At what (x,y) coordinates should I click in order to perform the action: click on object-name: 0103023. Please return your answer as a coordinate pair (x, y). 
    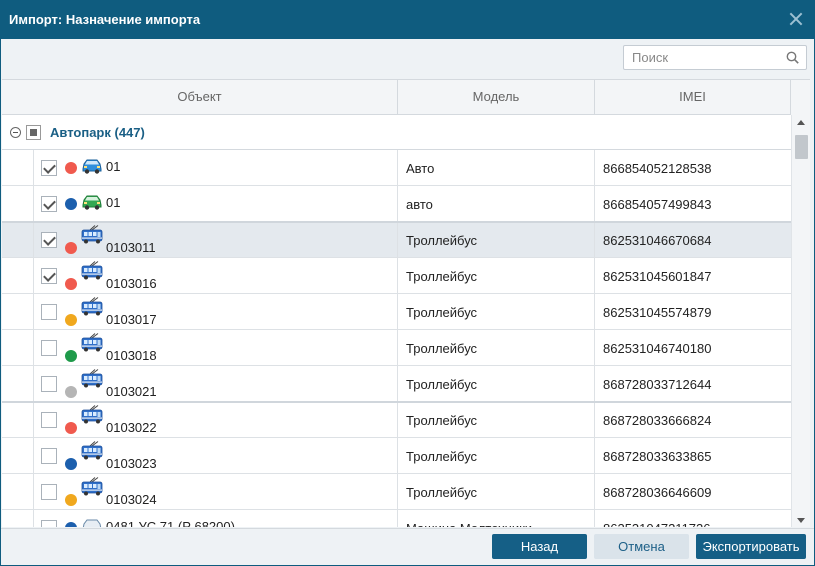
    Looking at the image, I should click on (131, 463).